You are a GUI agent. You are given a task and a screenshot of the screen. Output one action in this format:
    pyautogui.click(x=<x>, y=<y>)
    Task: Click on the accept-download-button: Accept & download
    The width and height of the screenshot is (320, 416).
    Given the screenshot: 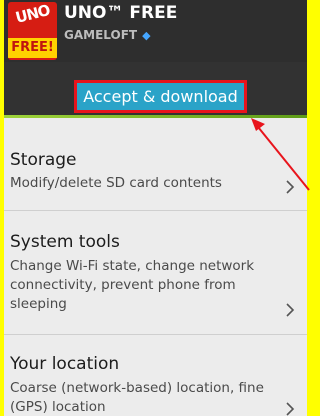 What is the action you would take?
    pyautogui.click(x=160, y=96)
    